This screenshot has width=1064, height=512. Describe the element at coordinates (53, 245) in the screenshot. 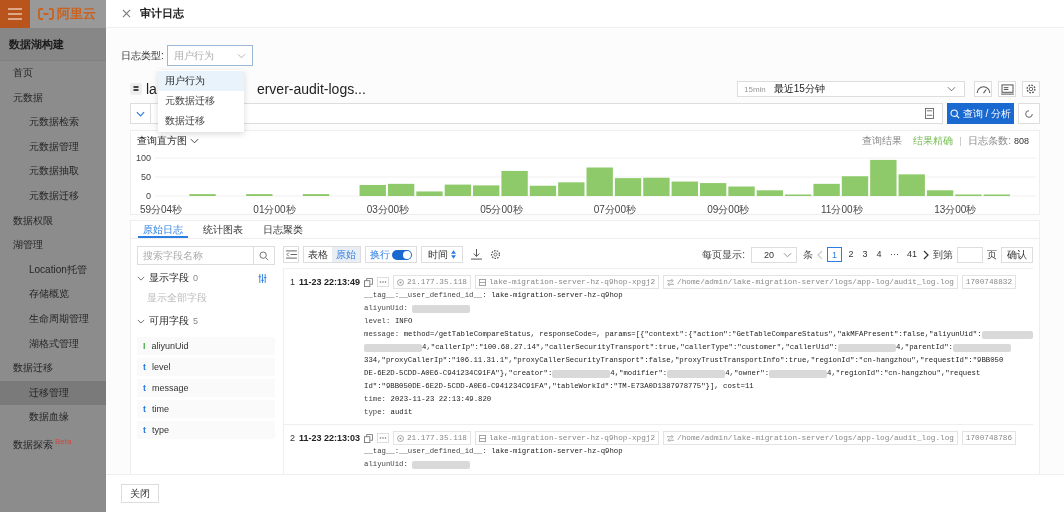

I see `sidebar-group: 湖管理` at that location.